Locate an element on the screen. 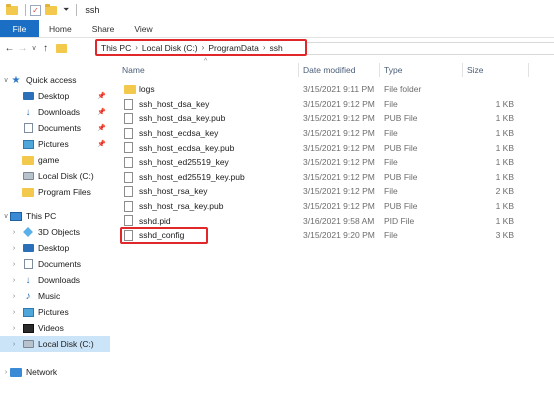  breadcrumb-this-pc: This PC is located at coordinates (116, 48).